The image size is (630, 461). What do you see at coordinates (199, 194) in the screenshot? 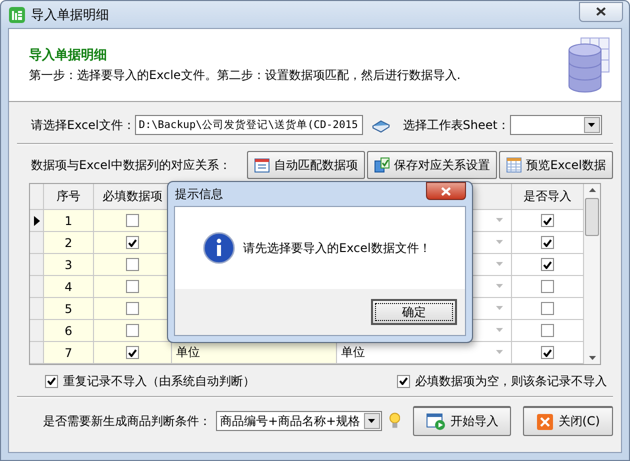
I see `dialog-title: 提示信息` at bounding box center [199, 194].